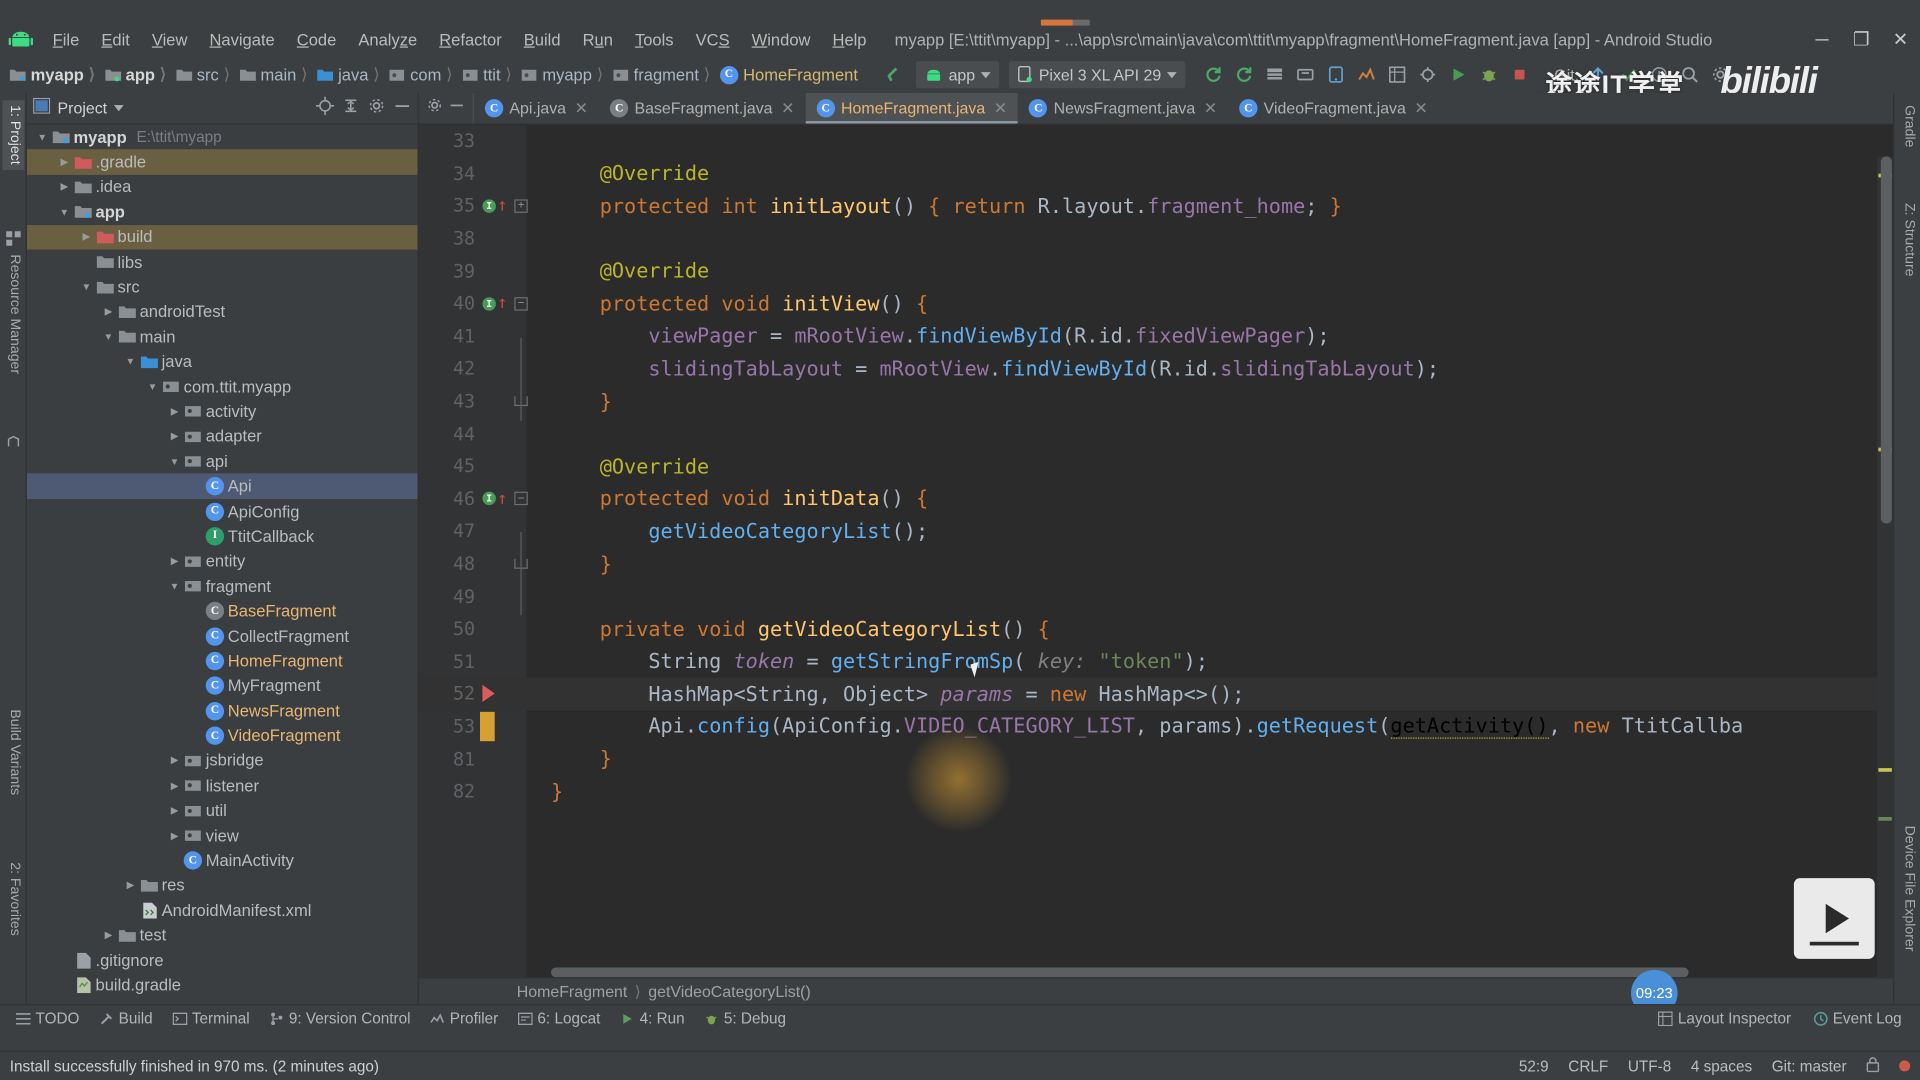 The image size is (1920, 1080). What do you see at coordinates (222, 286) in the screenshot?
I see `tree-row-src: ▼ src` at bounding box center [222, 286].